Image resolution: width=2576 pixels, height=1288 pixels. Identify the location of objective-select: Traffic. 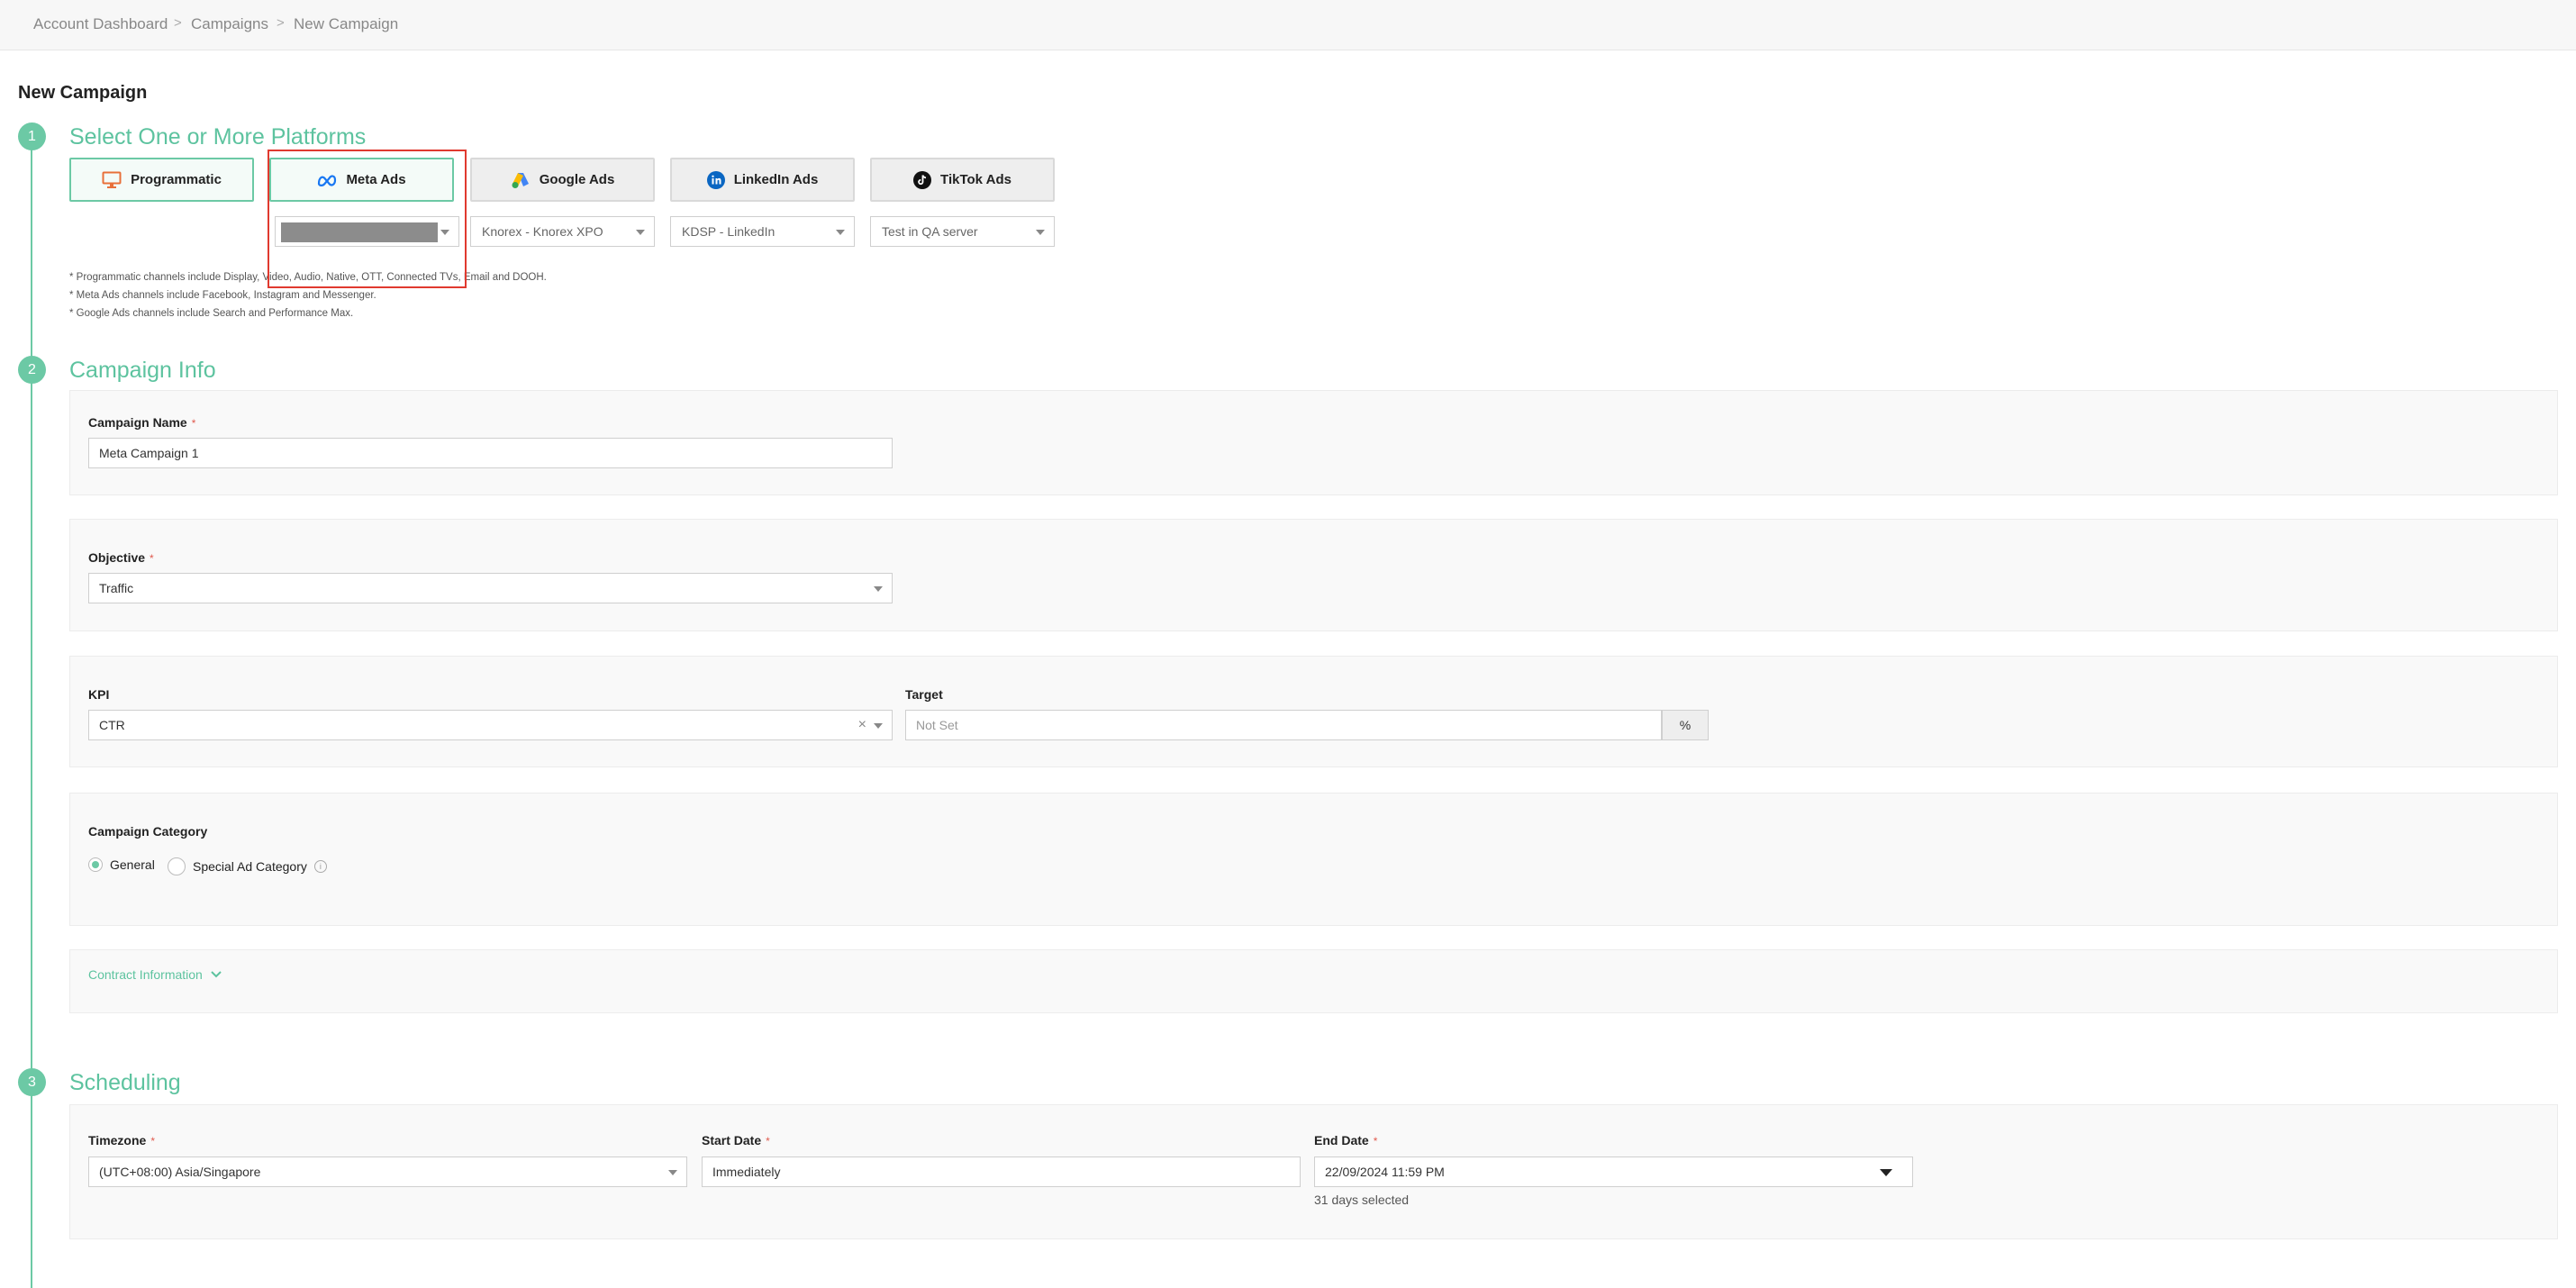
(491, 588).